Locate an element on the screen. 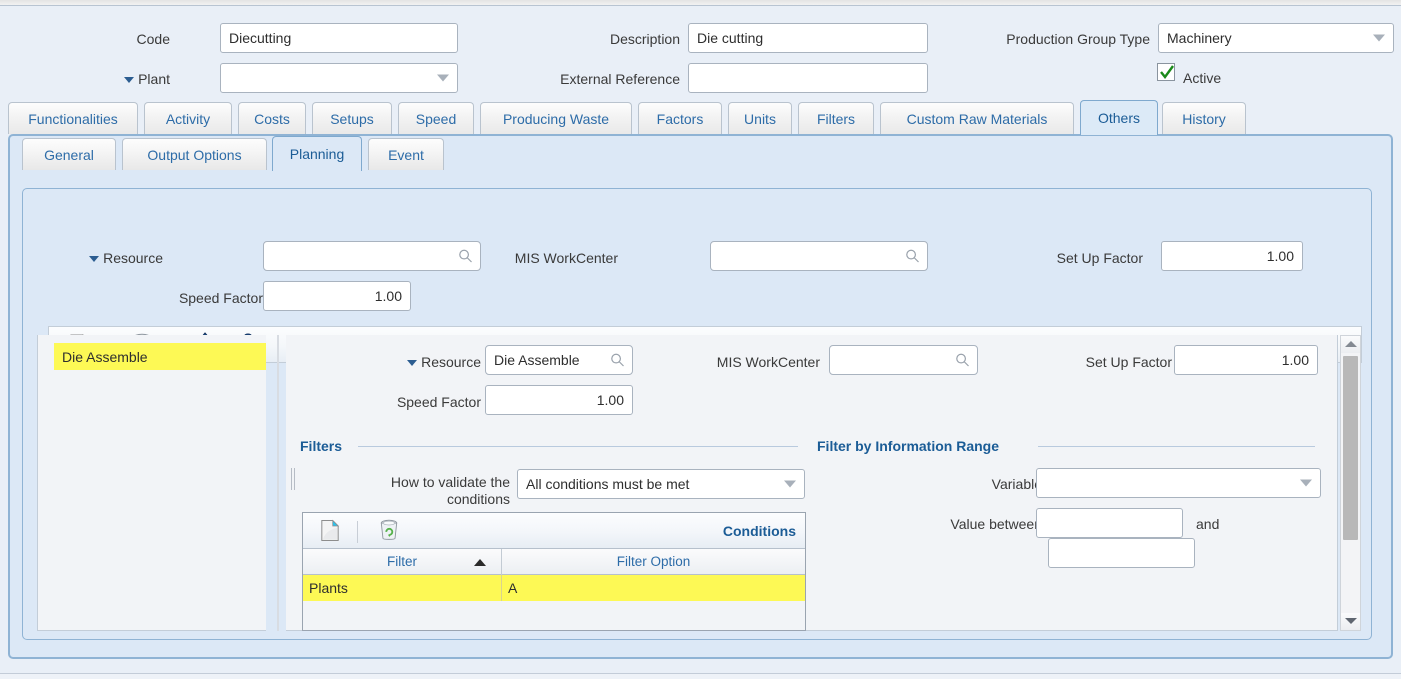 The height and width of the screenshot is (679, 1401). tab-producing-waste: Producing Waste is located at coordinates (556, 118).